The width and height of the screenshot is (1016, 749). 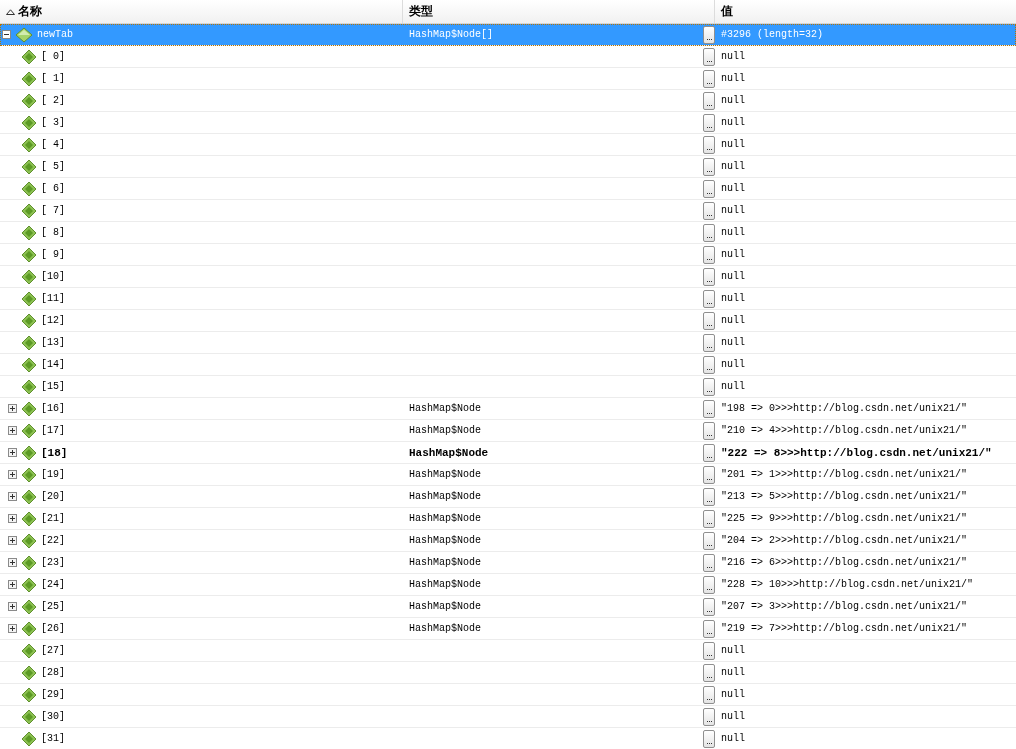 What do you see at coordinates (508, 321) in the screenshot?
I see `tree-row: [12] null` at bounding box center [508, 321].